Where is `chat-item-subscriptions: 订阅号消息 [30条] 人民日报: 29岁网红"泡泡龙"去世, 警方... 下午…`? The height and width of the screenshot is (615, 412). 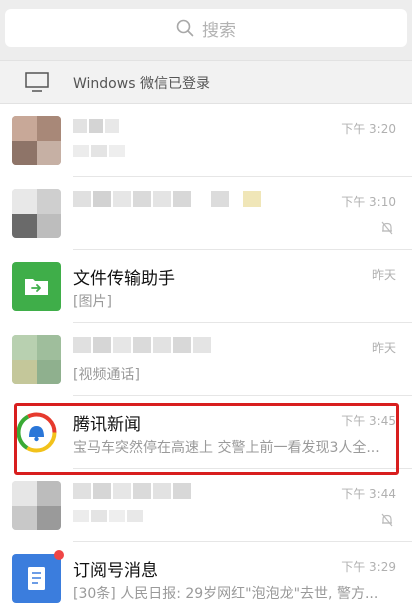
chat-item-subscriptions: 订阅号消息 [30条] 人民日报: 29岁网红"泡泡龙"去世, 警方... 下午… is located at coordinates (206, 578).